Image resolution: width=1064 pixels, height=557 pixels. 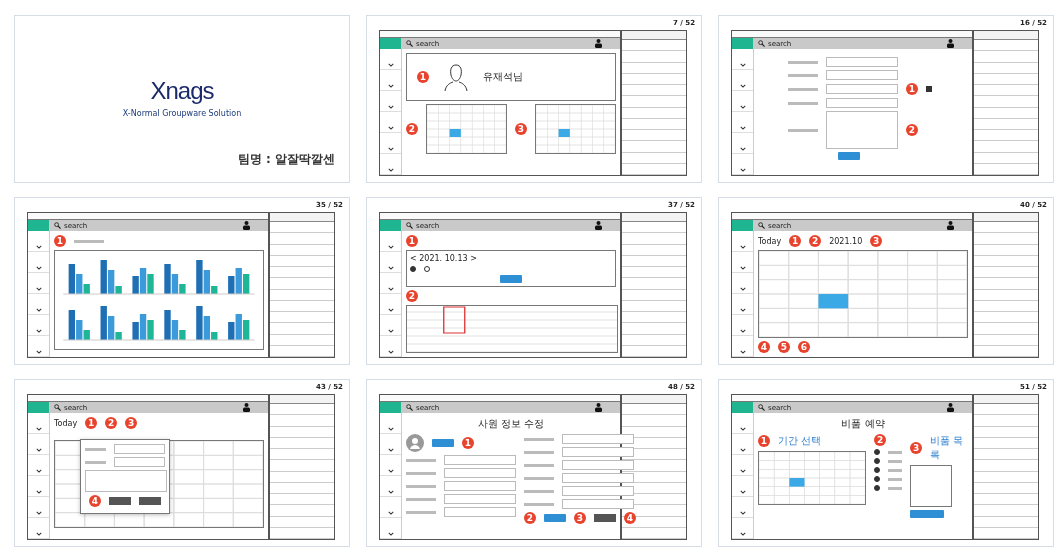 I want to click on section-title: 비품 목록, so click(x=947, y=448).